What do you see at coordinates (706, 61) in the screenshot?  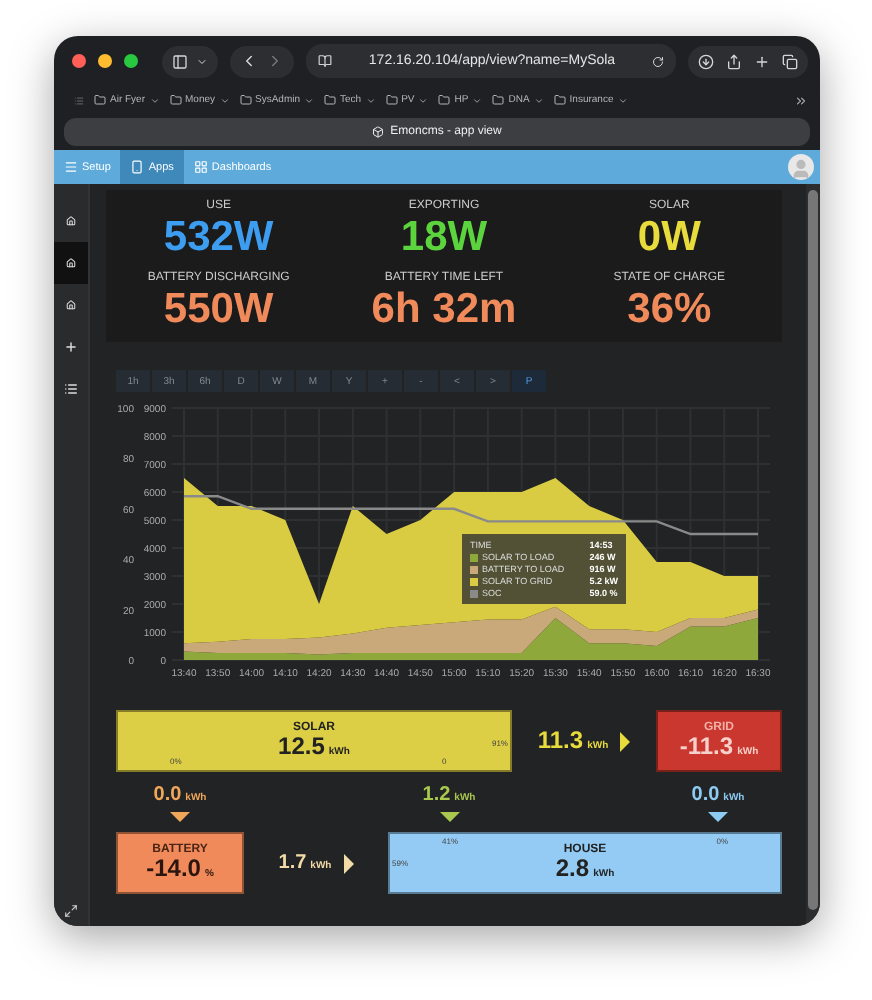 I see `download-icon` at bounding box center [706, 61].